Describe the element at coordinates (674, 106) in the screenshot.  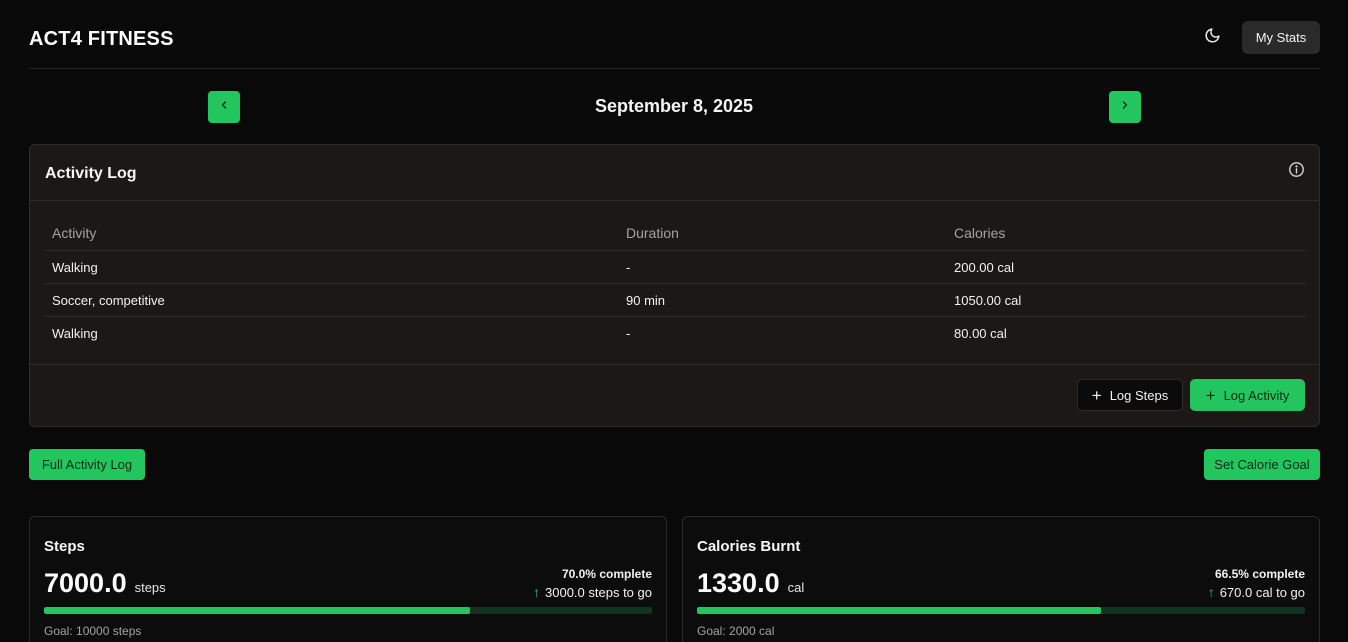
I see `current-date: September 8, 2025` at that location.